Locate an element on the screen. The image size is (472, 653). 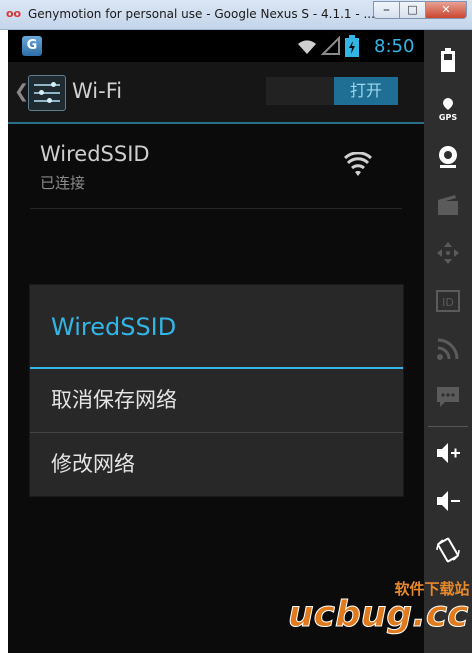
volume-up-icon is located at coordinates (448, 453).